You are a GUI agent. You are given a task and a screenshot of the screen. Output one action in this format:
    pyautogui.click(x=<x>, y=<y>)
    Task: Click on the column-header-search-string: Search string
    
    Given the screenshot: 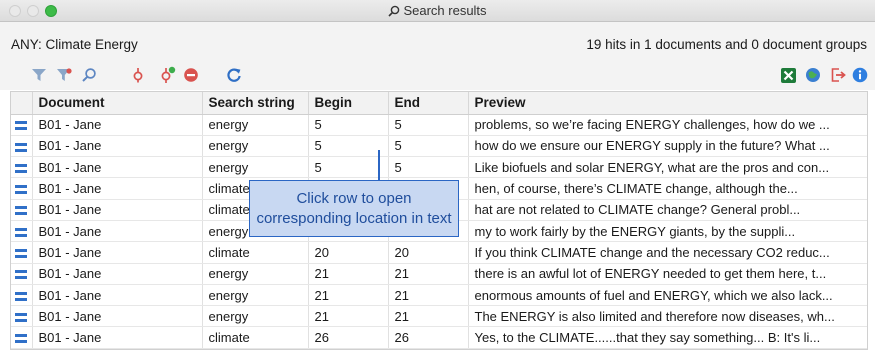 What is the action you would take?
    pyautogui.click(x=255, y=103)
    